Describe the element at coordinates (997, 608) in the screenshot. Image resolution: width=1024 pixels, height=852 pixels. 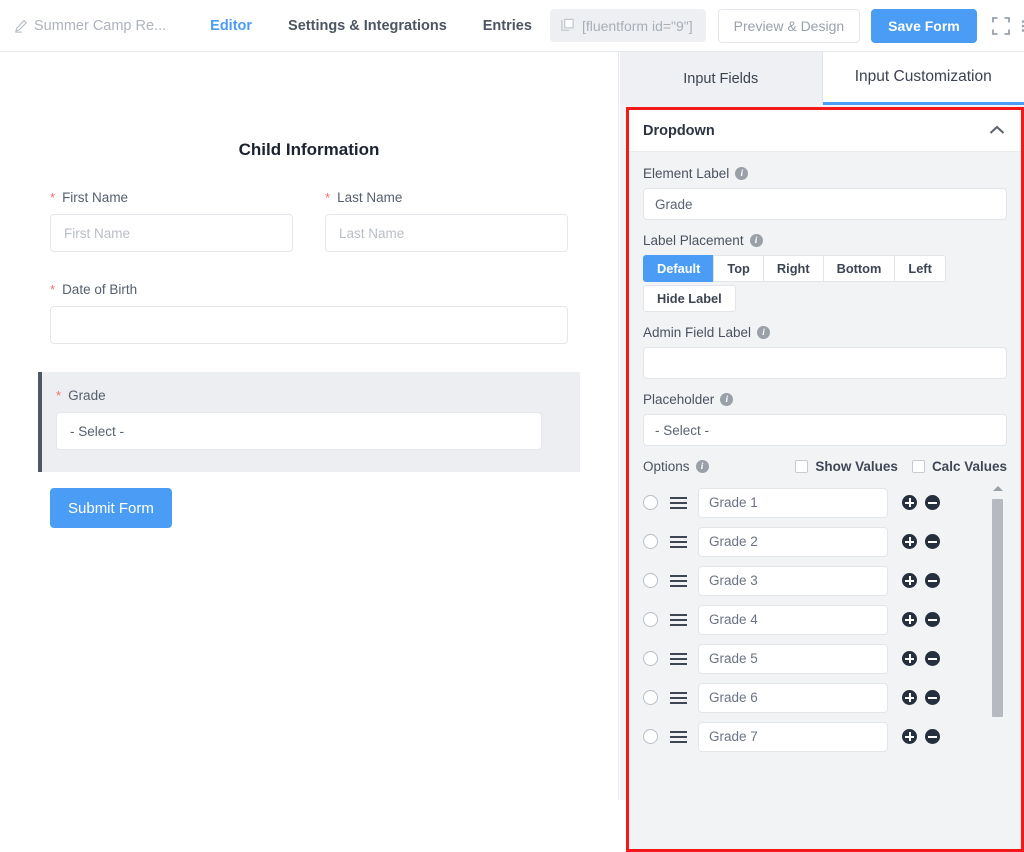
I see `scrollbar-thumb` at that location.